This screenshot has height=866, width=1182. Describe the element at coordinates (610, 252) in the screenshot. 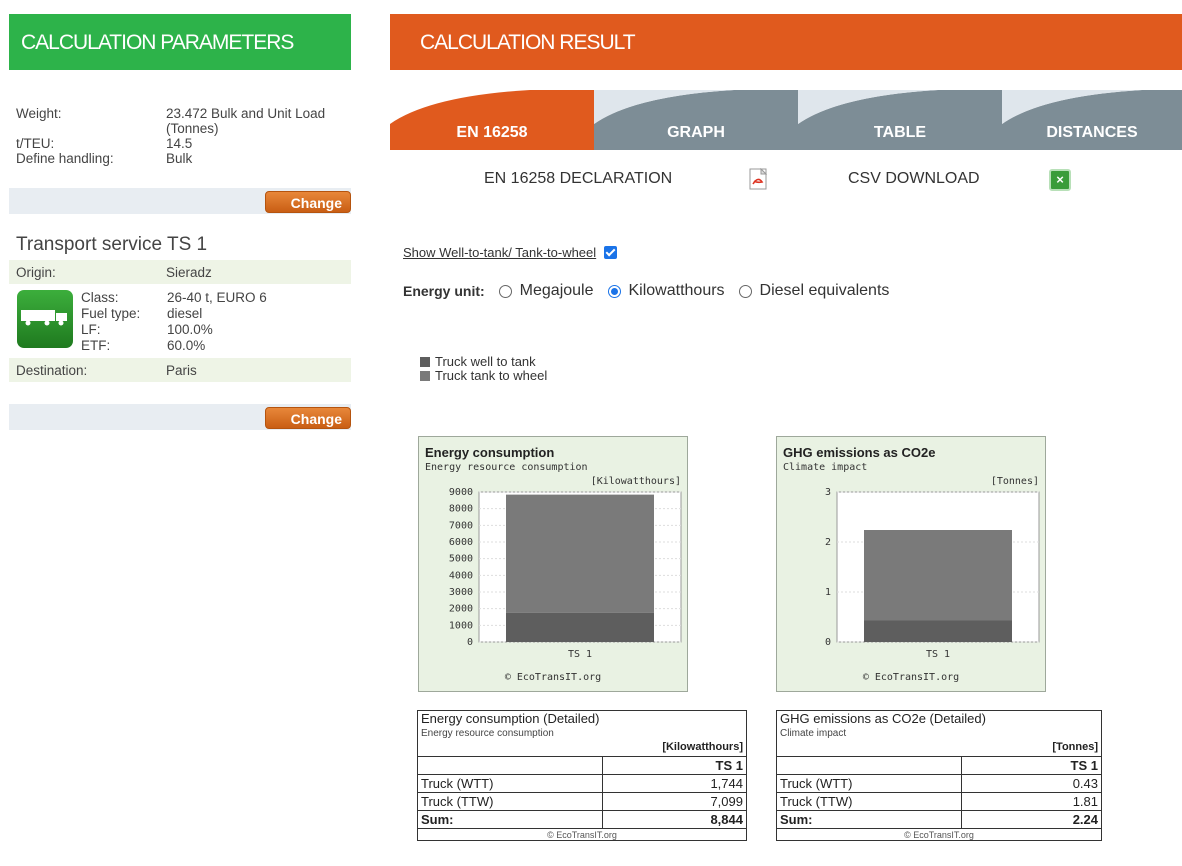

I see `wtt-checkbox` at that location.